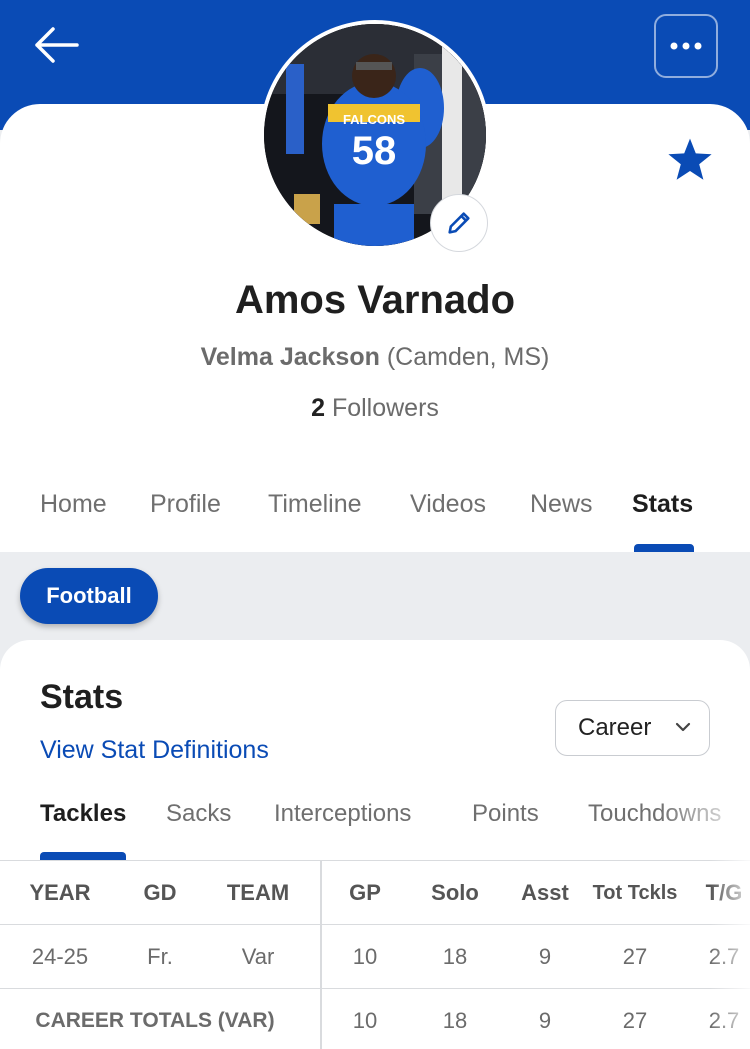  I want to click on more-horizontal-icon, so click(686, 46).